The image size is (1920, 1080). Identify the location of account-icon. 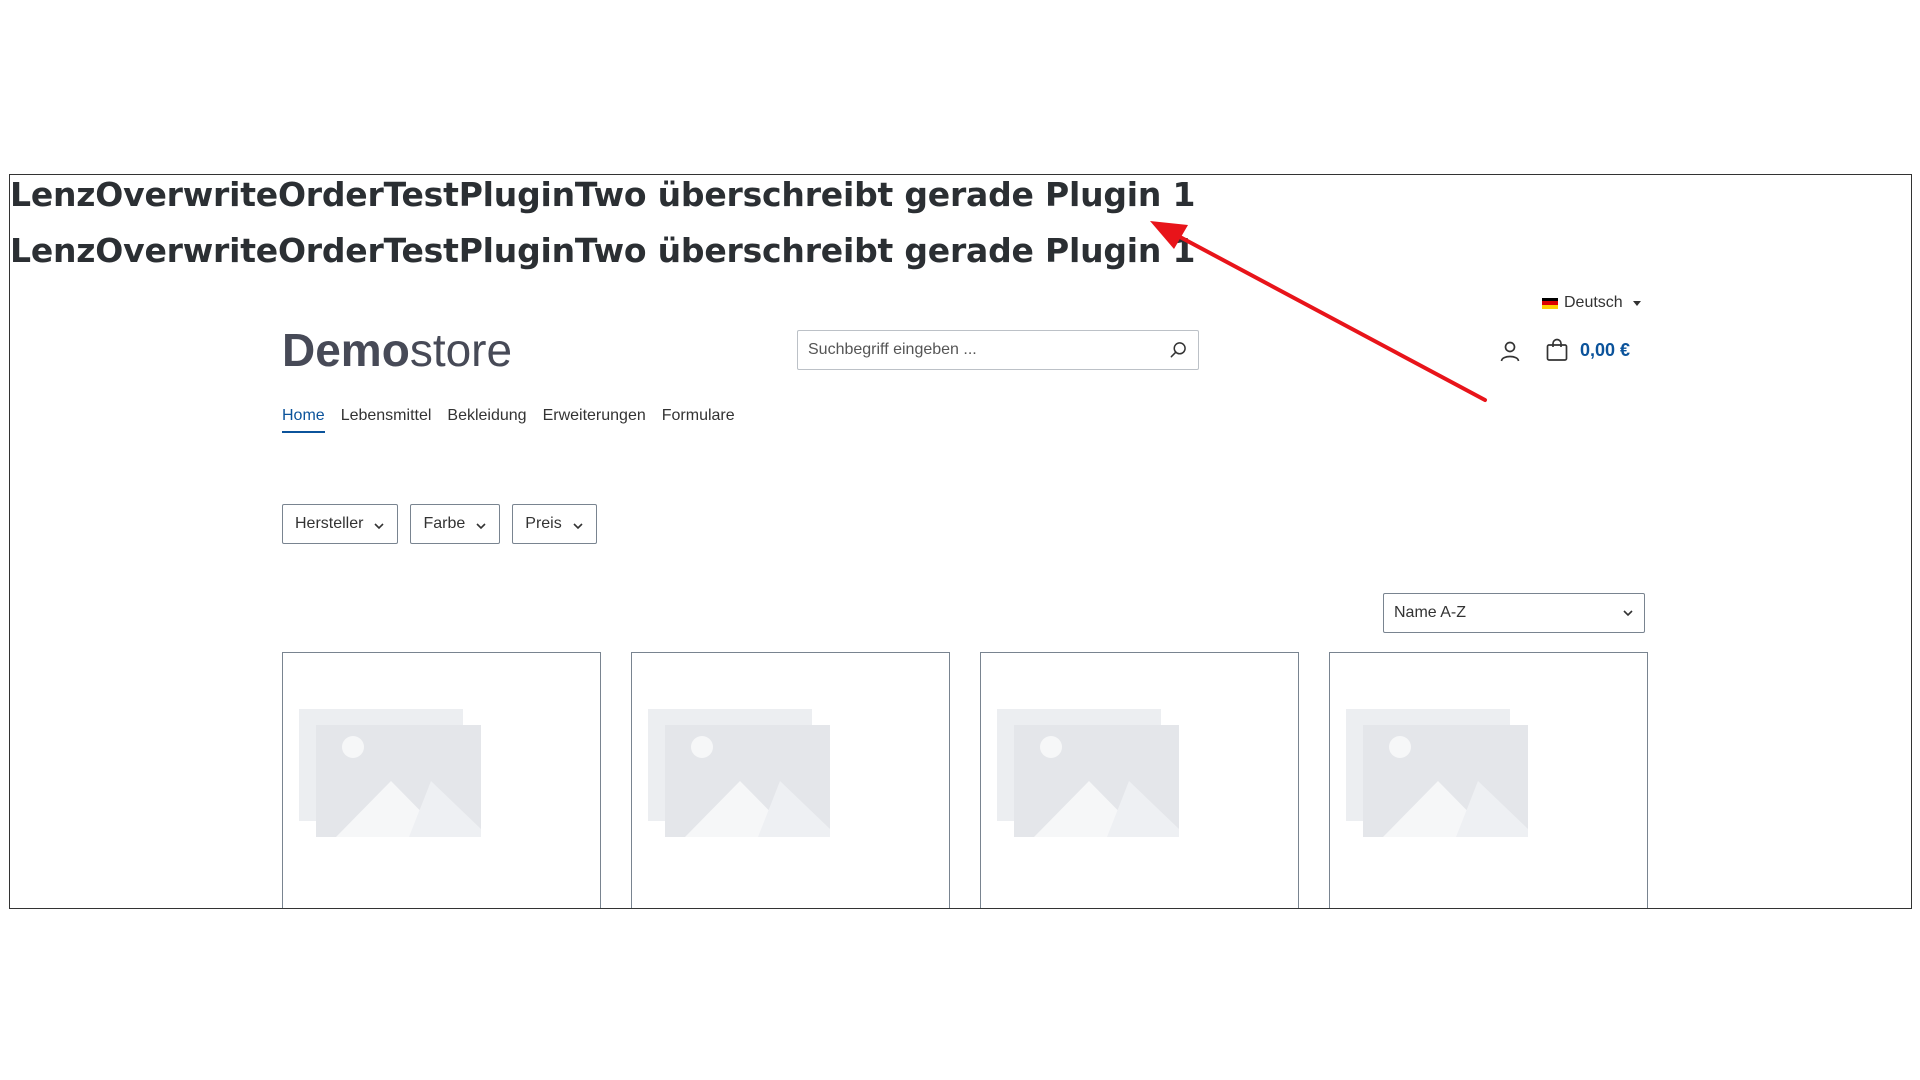
(1510, 351).